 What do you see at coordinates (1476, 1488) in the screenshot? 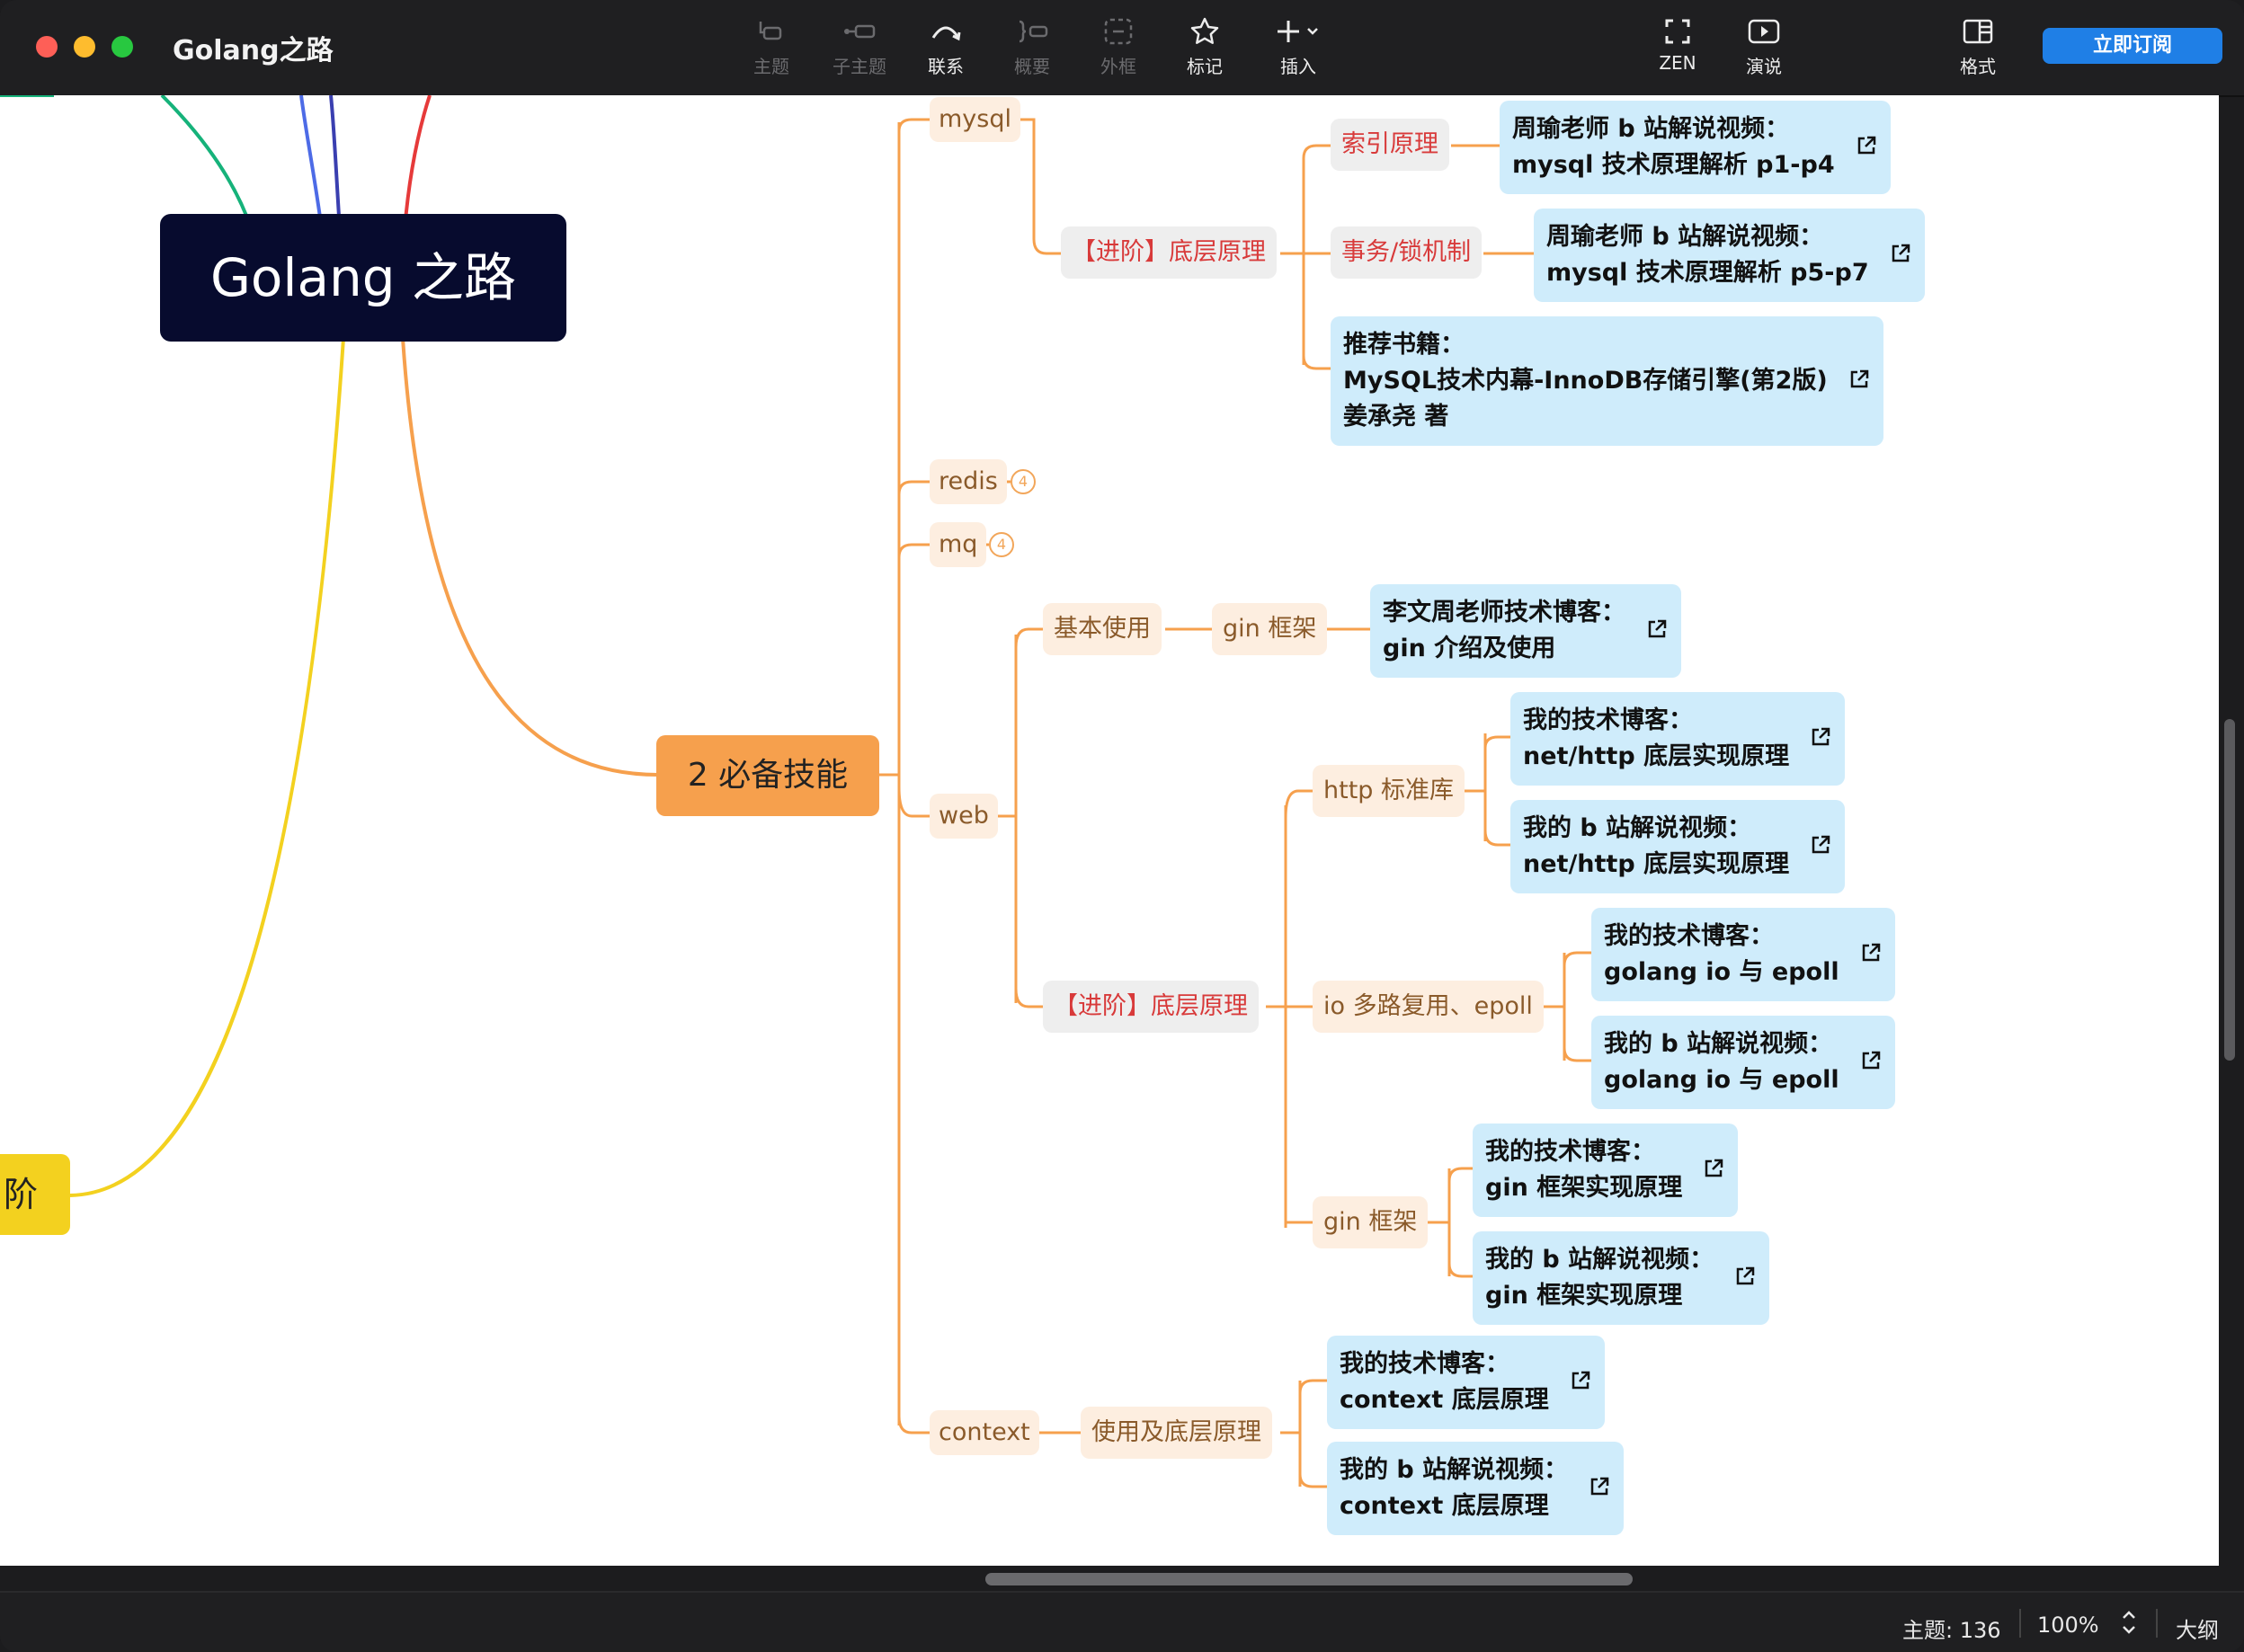
I see `leaf-context-video: 我的 b 站解说视频： context 底层原理` at bounding box center [1476, 1488].